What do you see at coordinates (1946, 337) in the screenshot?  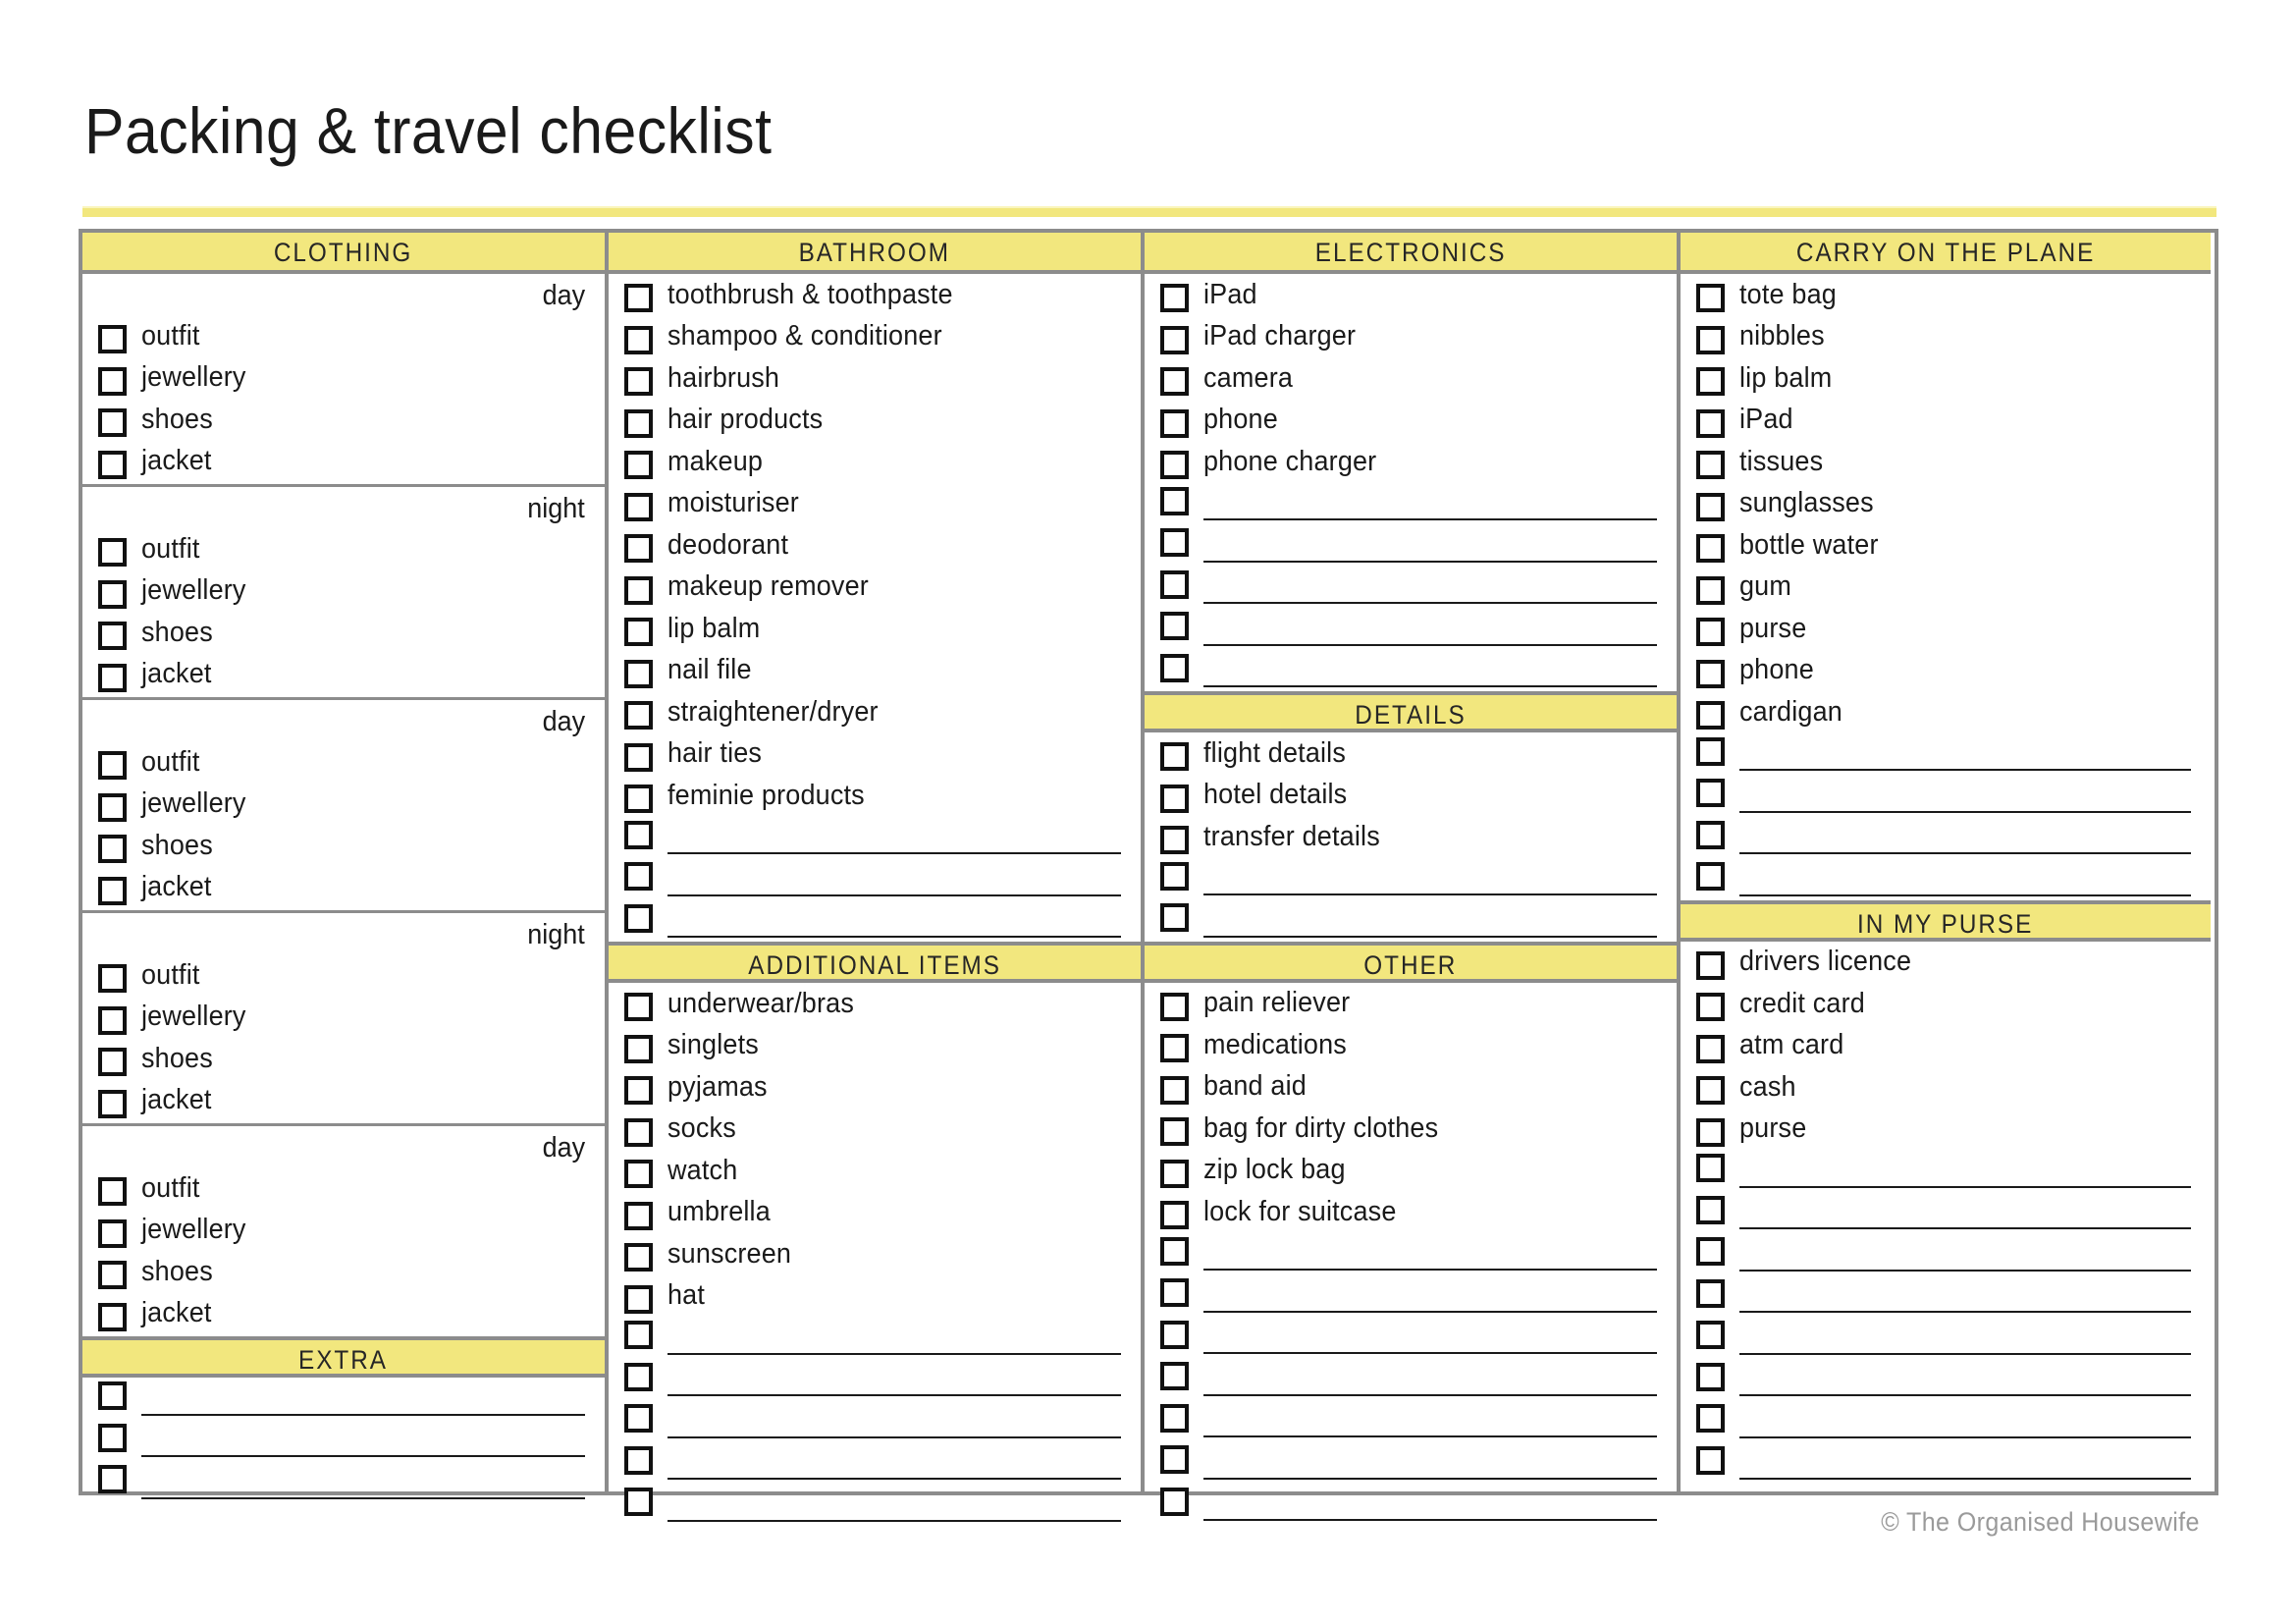 I see `checklist-item: nibbles` at bounding box center [1946, 337].